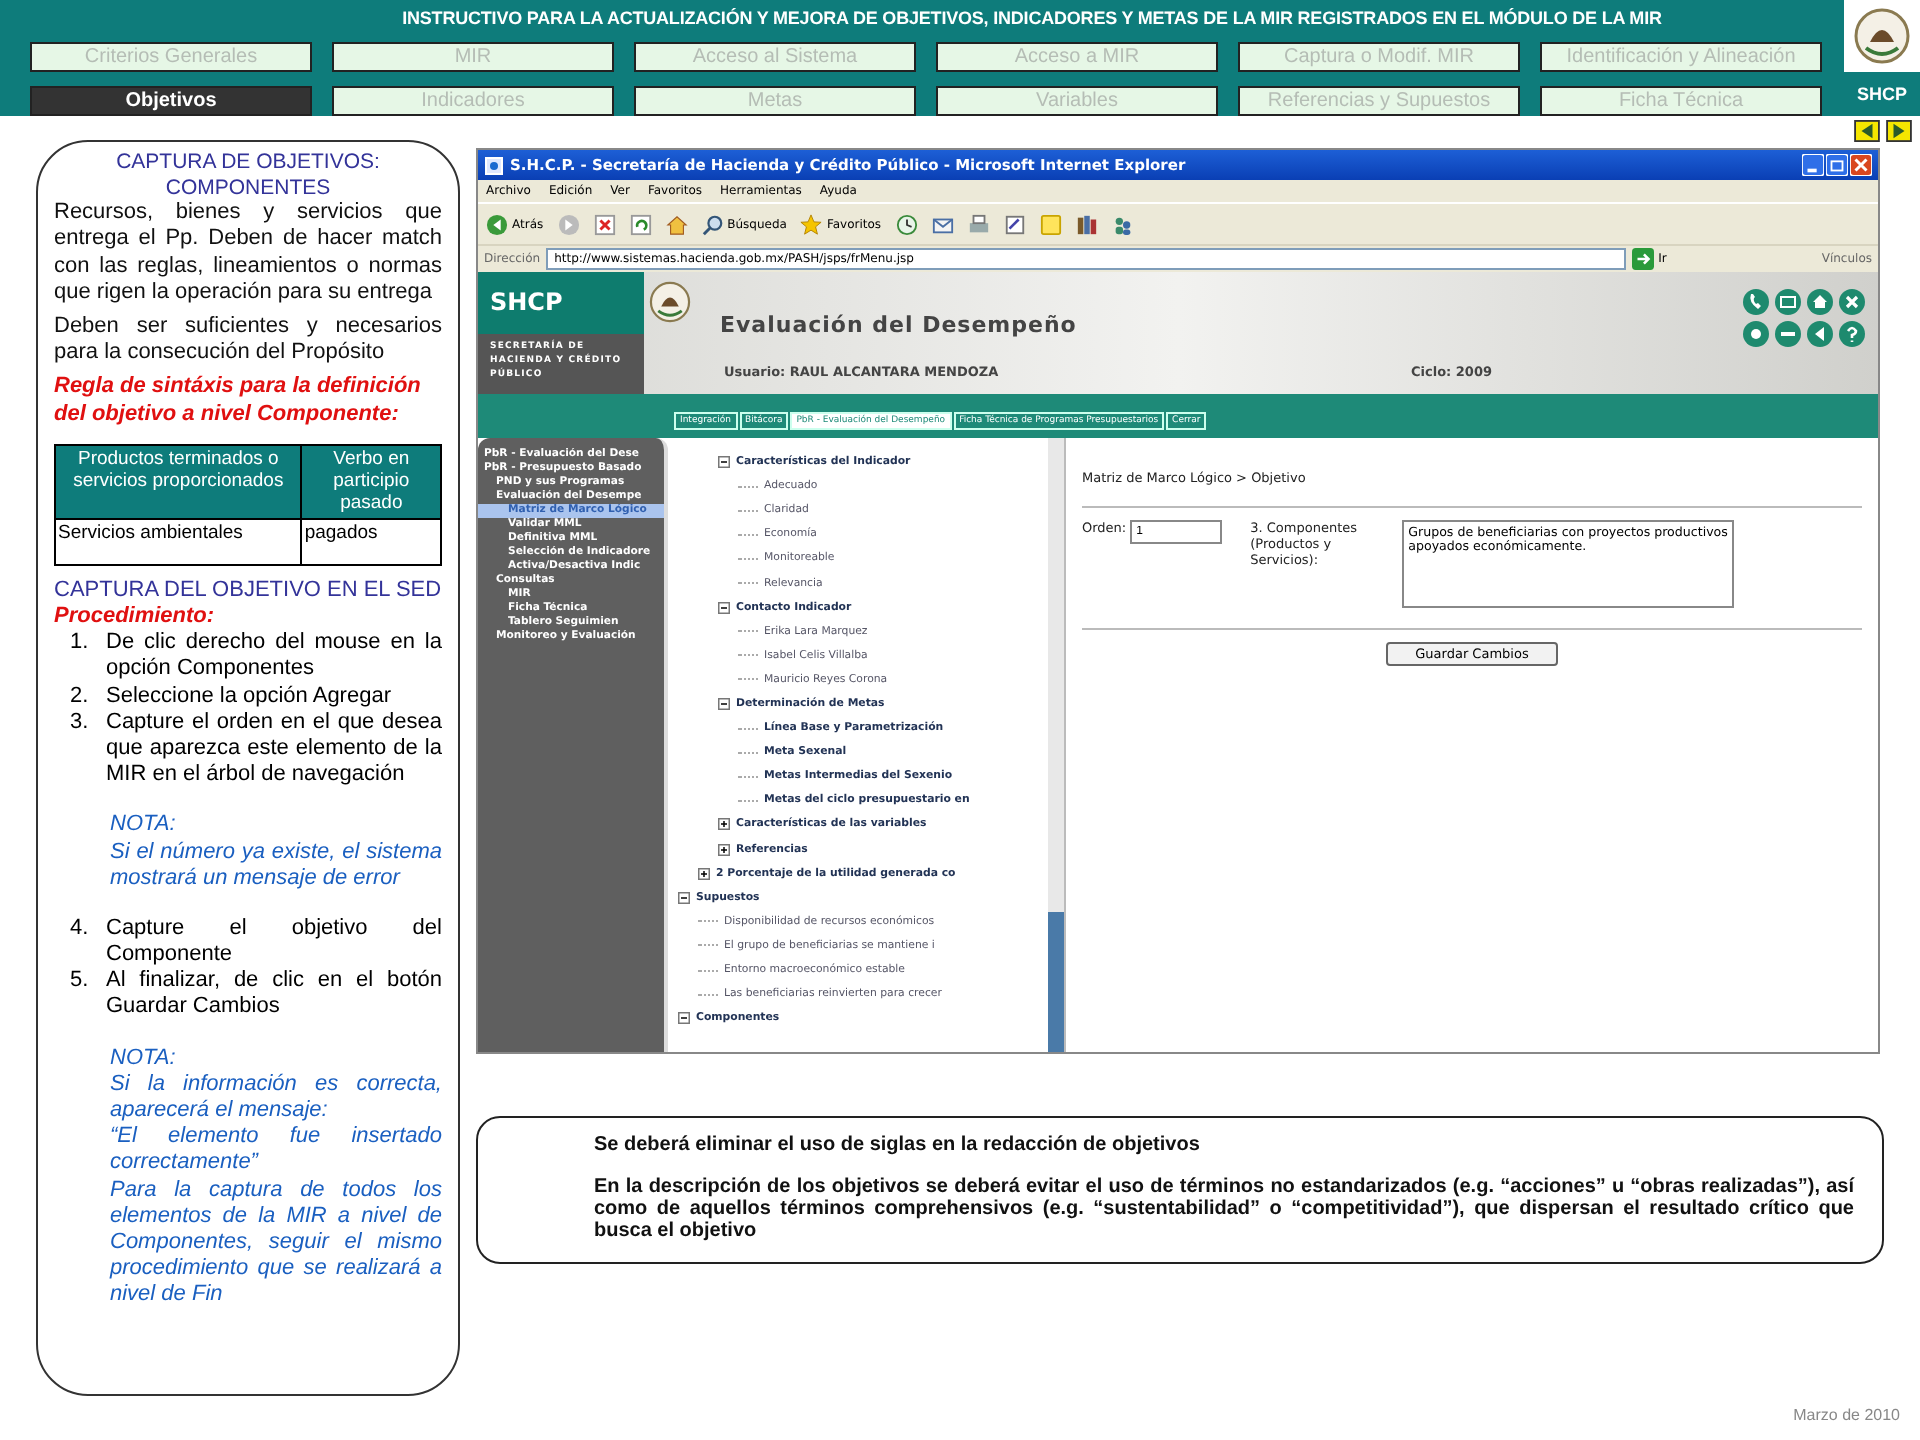 This screenshot has height=1440, width=1920. Describe the element at coordinates (276, 1098) in the screenshot. I see `note-text: Si la información es correcta, aparecerá el mensaje:` at that location.